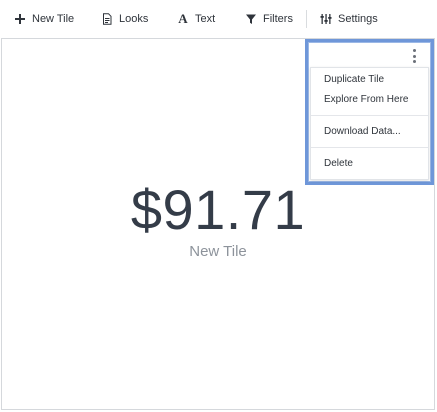 The image size is (437, 412). What do you see at coordinates (306, 19) in the screenshot?
I see `toolbar-divider` at bounding box center [306, 19].